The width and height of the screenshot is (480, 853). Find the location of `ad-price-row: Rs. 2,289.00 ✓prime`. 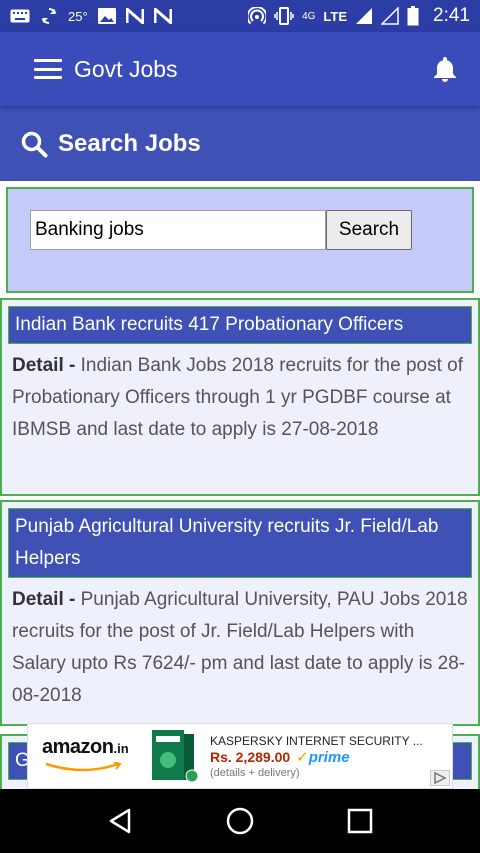

ad-price-row: Rs. 2,289.00 ✓prime is located at coordinates (331, 757).